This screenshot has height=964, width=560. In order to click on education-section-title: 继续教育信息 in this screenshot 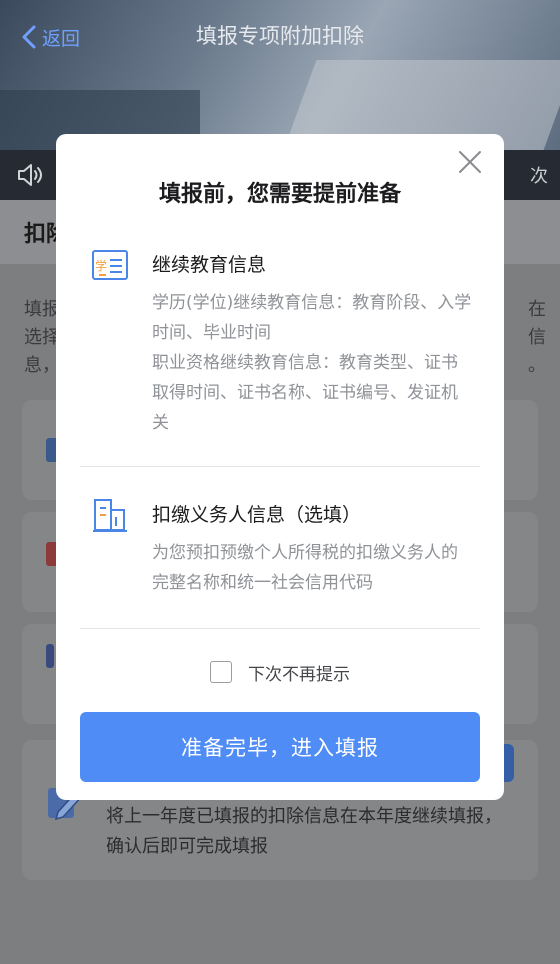, I will do `click(209, 265)`.